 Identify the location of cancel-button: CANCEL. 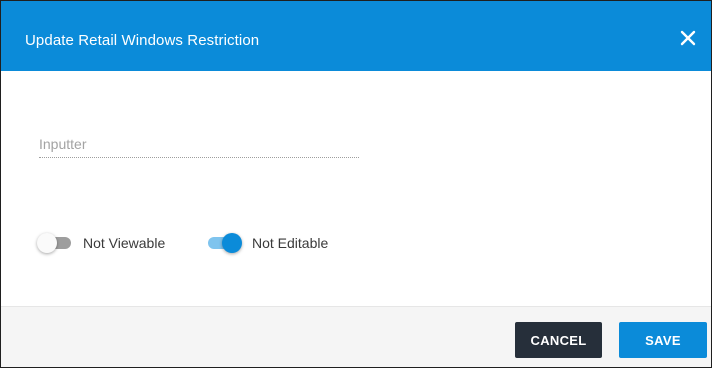
(558, 340).